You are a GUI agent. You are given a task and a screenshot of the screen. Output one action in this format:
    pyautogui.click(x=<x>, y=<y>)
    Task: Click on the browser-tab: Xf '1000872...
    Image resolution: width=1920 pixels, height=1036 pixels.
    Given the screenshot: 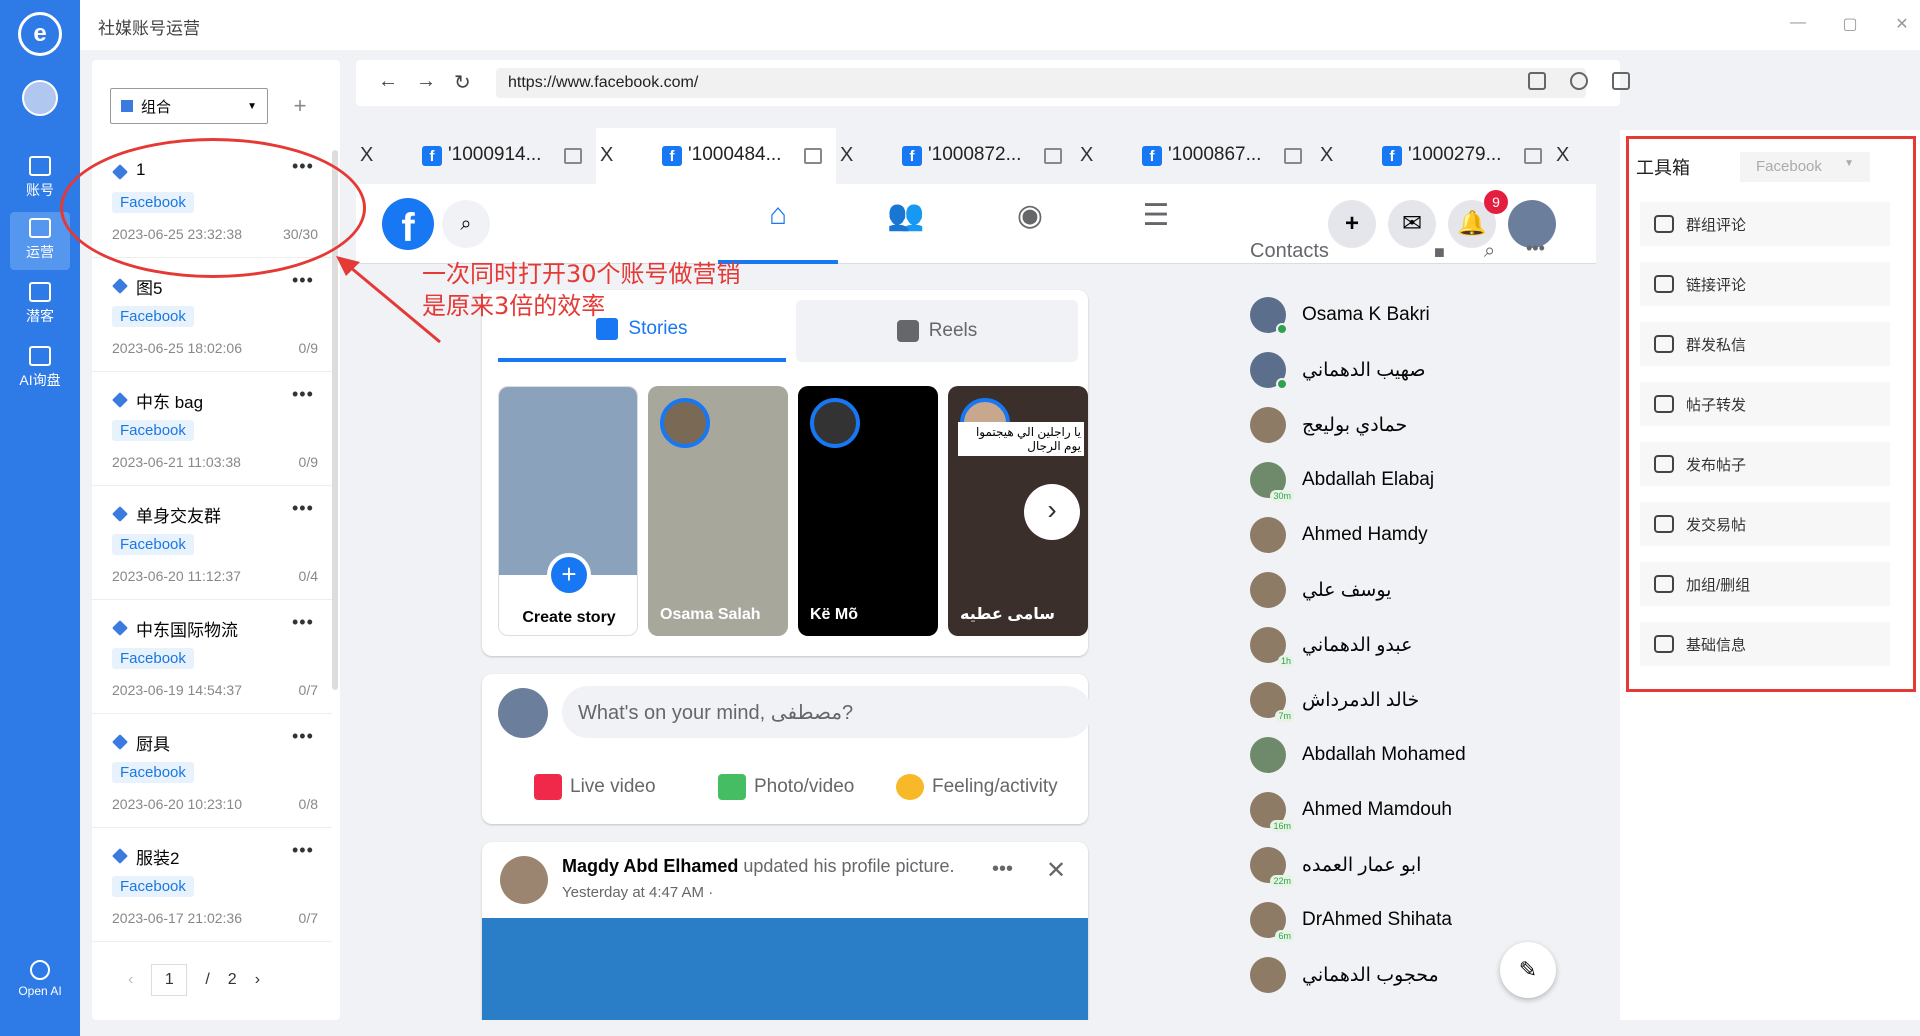 What is the action you would take?
    pyautogui.click(x=956, y=156)
    